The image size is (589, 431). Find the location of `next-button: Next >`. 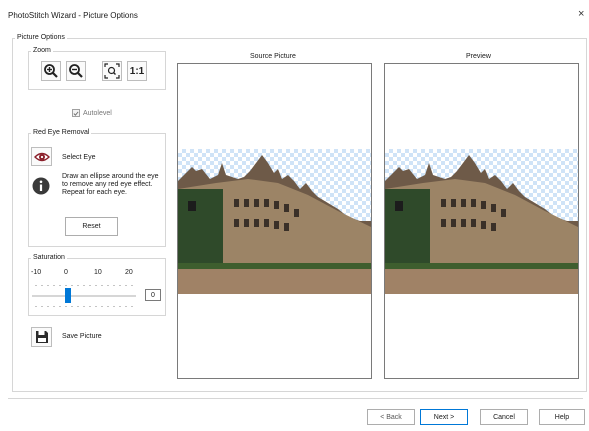

next-button: Next > is located at coordinates (444, 417).